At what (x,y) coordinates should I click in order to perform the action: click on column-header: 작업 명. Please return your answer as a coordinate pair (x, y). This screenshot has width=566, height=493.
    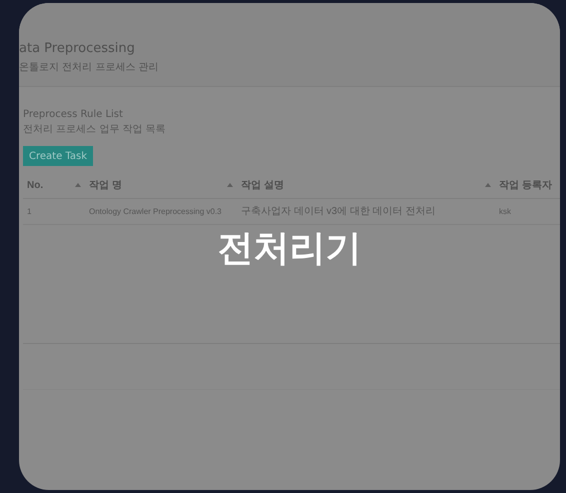
    Looking at the image, I should click on (161, 185).